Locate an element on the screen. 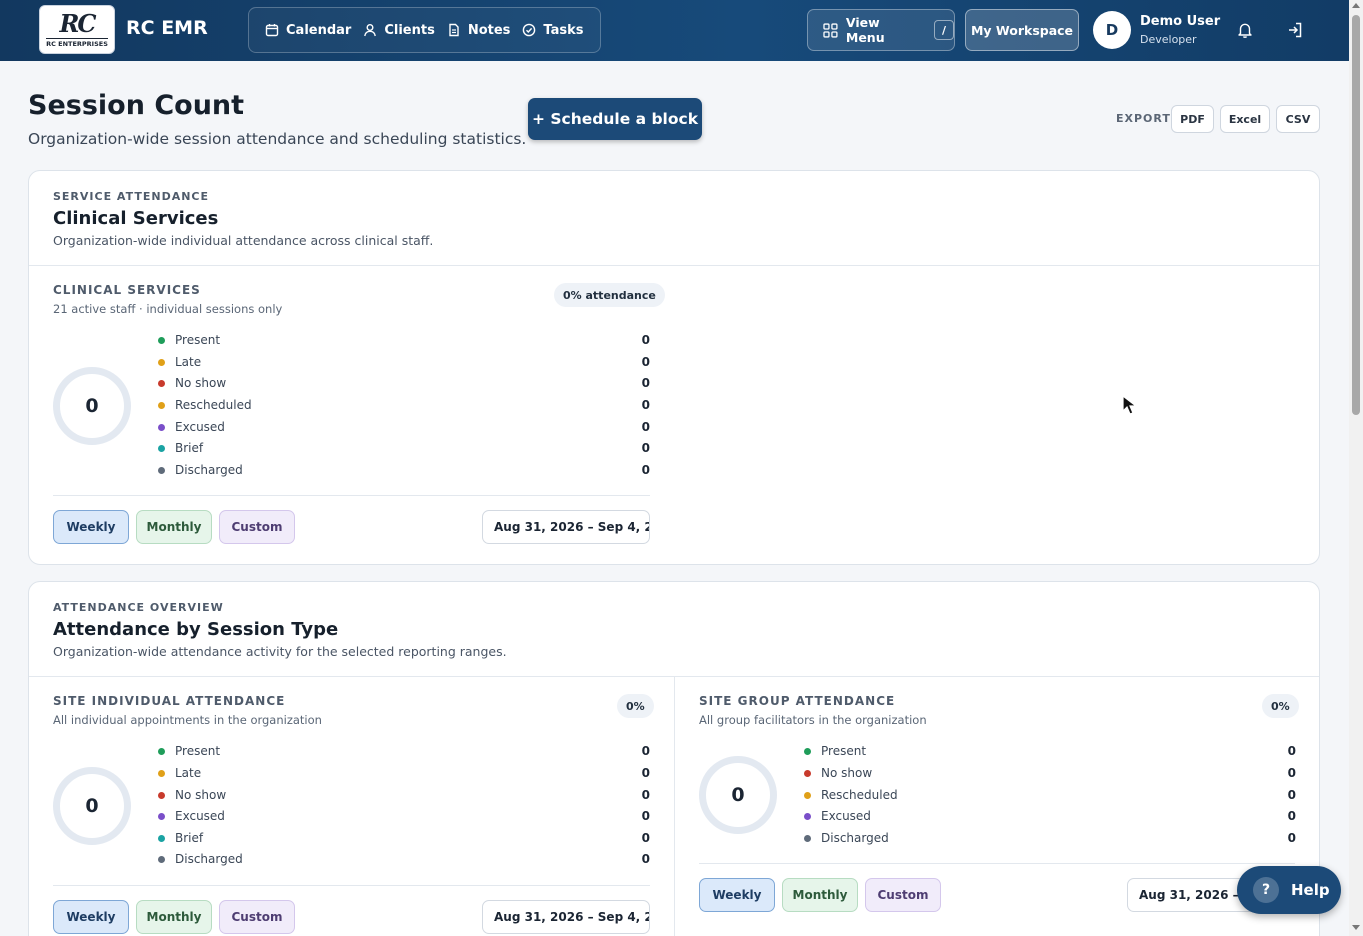 This screenshot has width=1363, height=936. legend-item: Rescheduled is located at coordinates (205, 405).